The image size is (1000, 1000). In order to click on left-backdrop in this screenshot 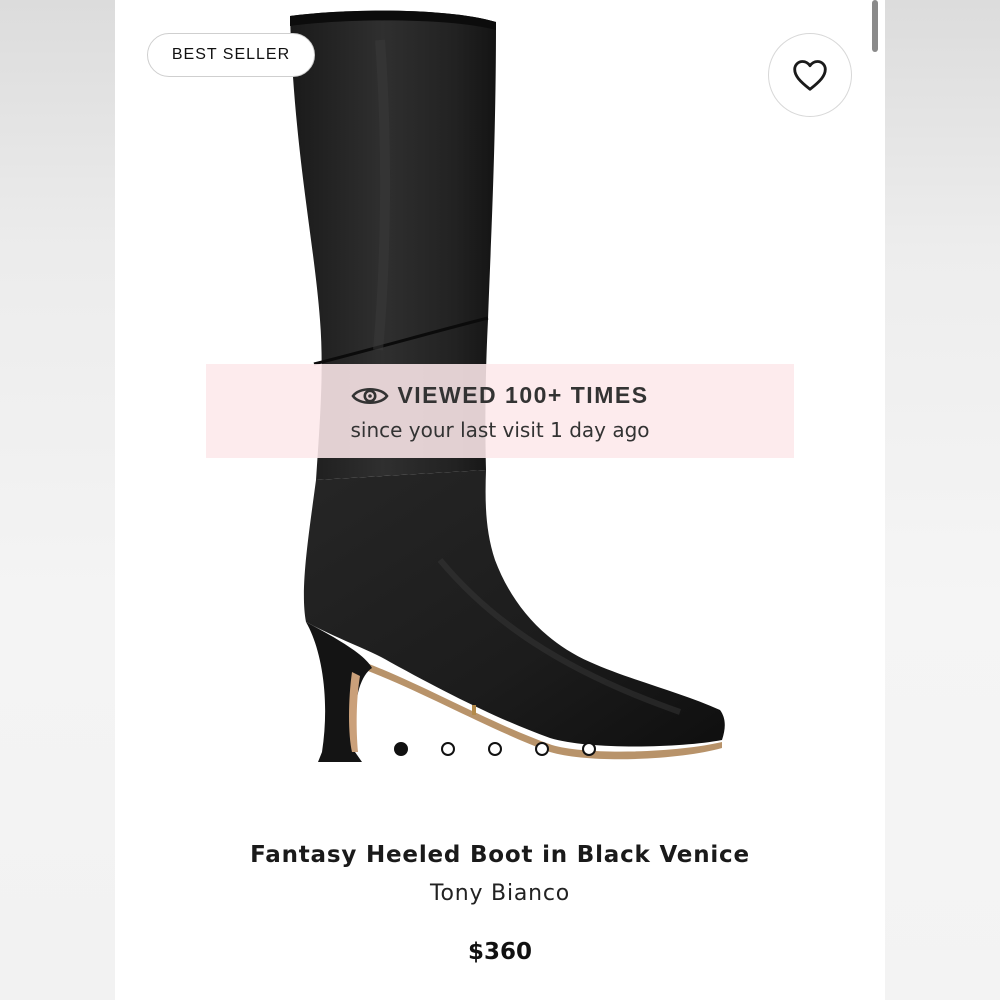, I will do `click(57, 500)`.